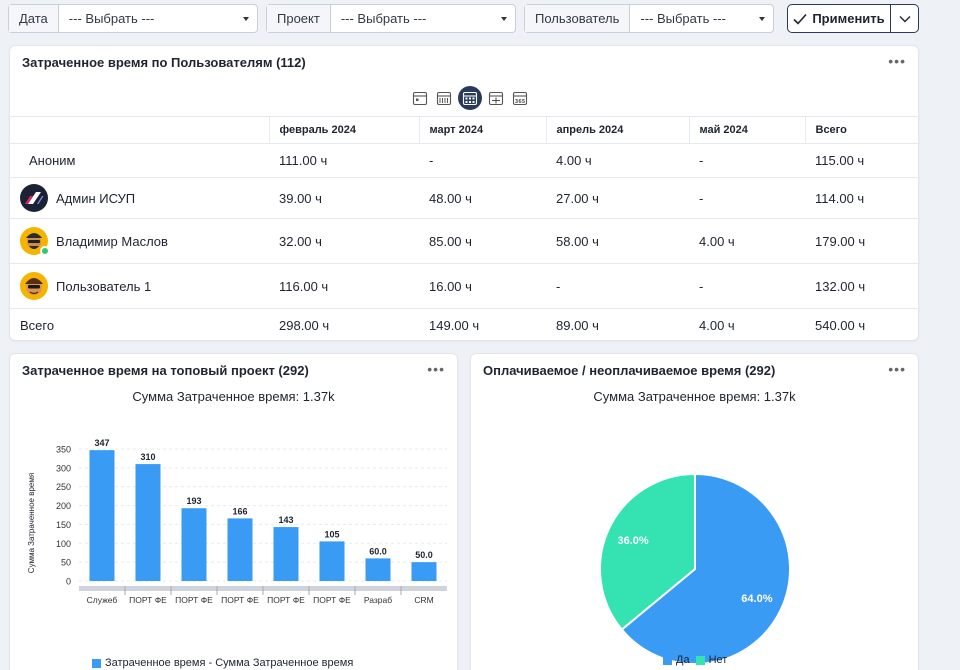 The image size is (960, 670). Describe the element at coordinates (344, 286) in the screenshot. I see `table-cell: 116.00 ч` at that location.